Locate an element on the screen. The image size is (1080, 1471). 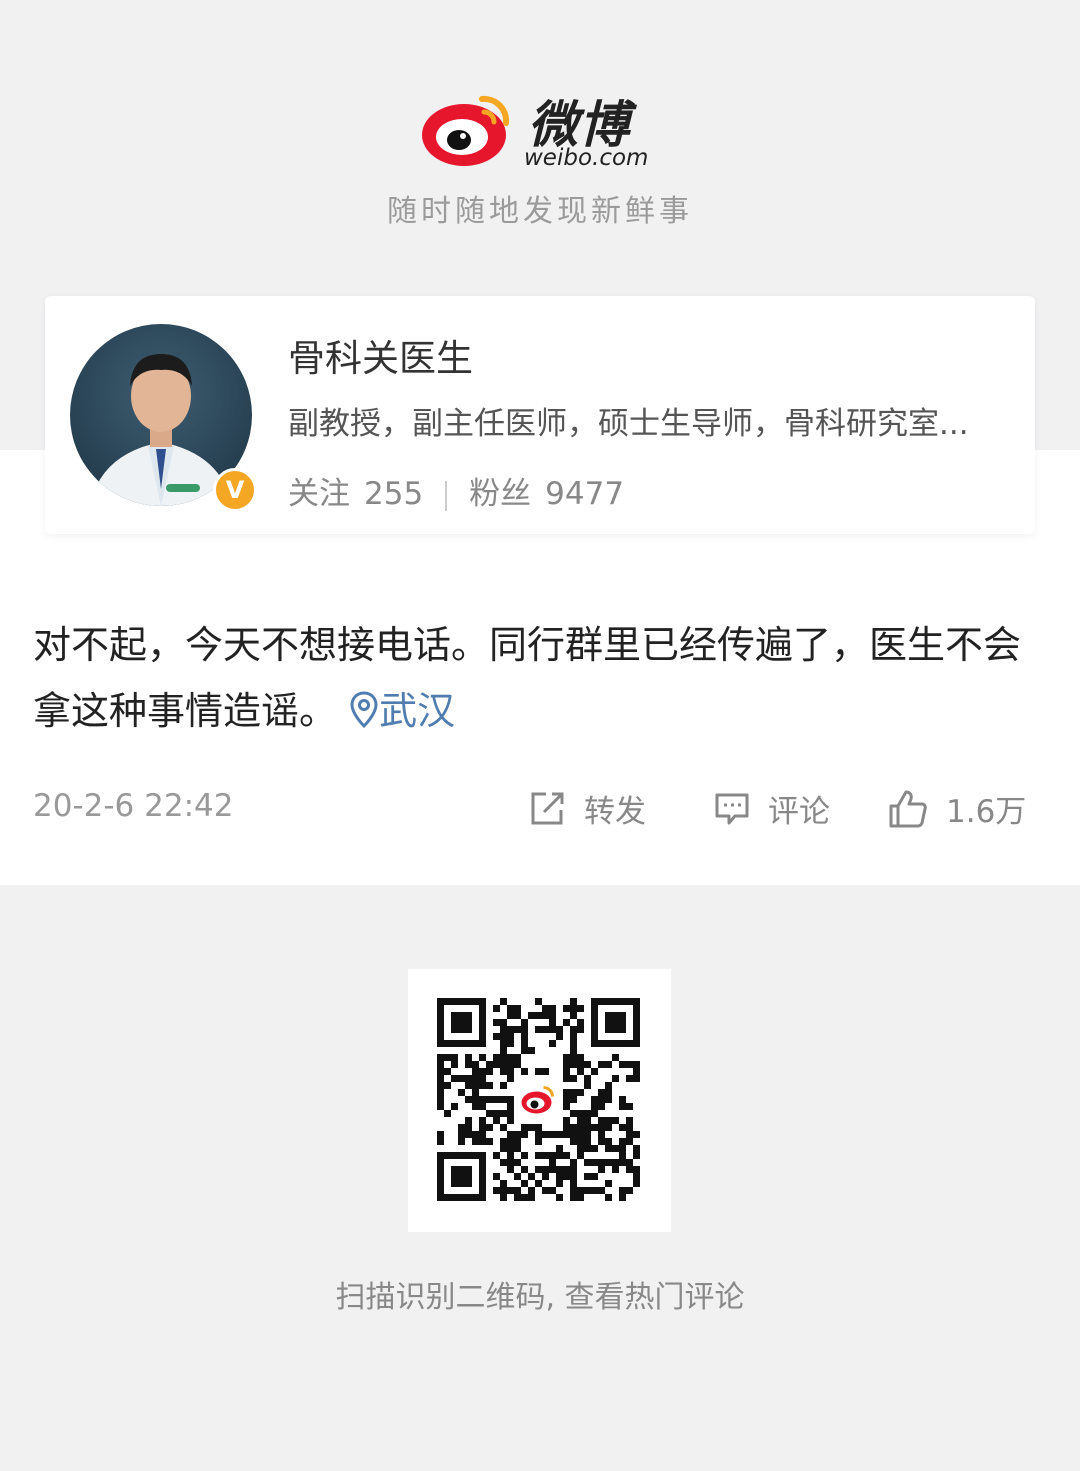
stats-divider is located at coordinates (446, 495).